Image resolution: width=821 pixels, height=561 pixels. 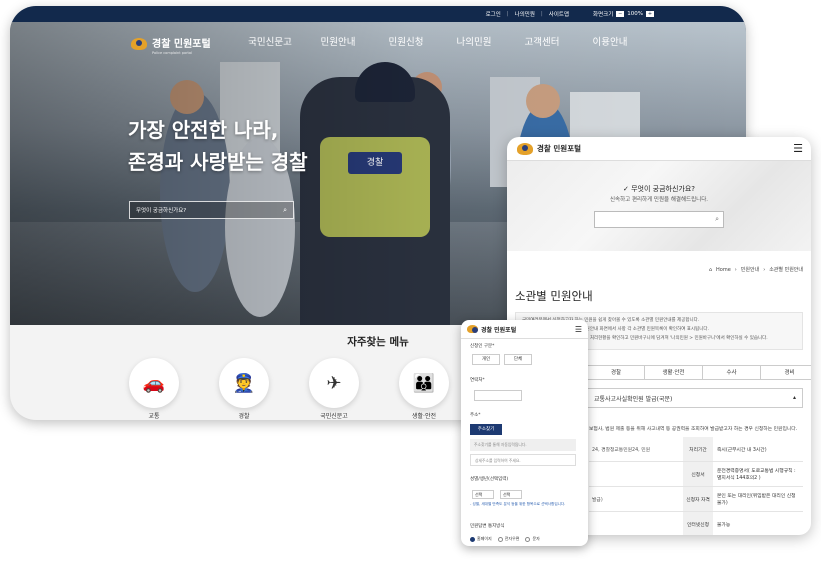 What do you see at coordinates (523, 460) in the screenshot?
I see `address-detail-field: 상세주소를 입력하여 주세요.` at bounding box center [523, 460].